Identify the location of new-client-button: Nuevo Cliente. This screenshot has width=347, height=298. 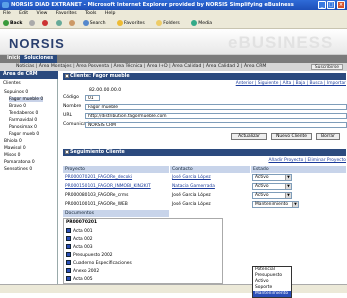
(291, 136).